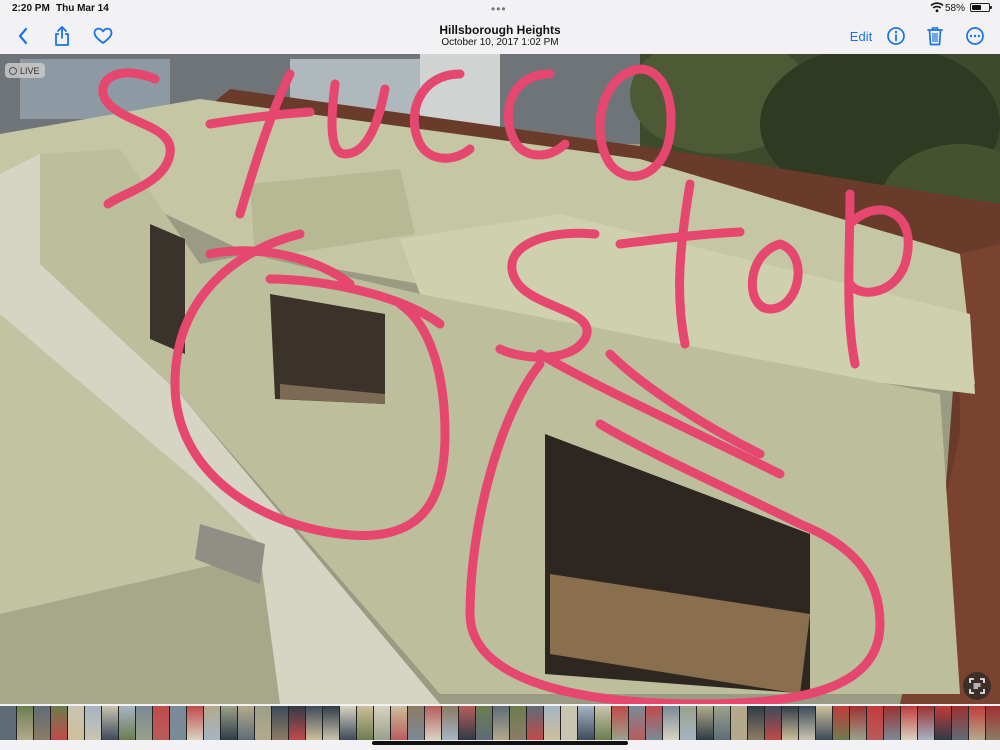 The image size is (1000, 750). Describe the element at coordinates (82, 8) in the screenshot. I see `status-date: Thu Mar 14` at that location.